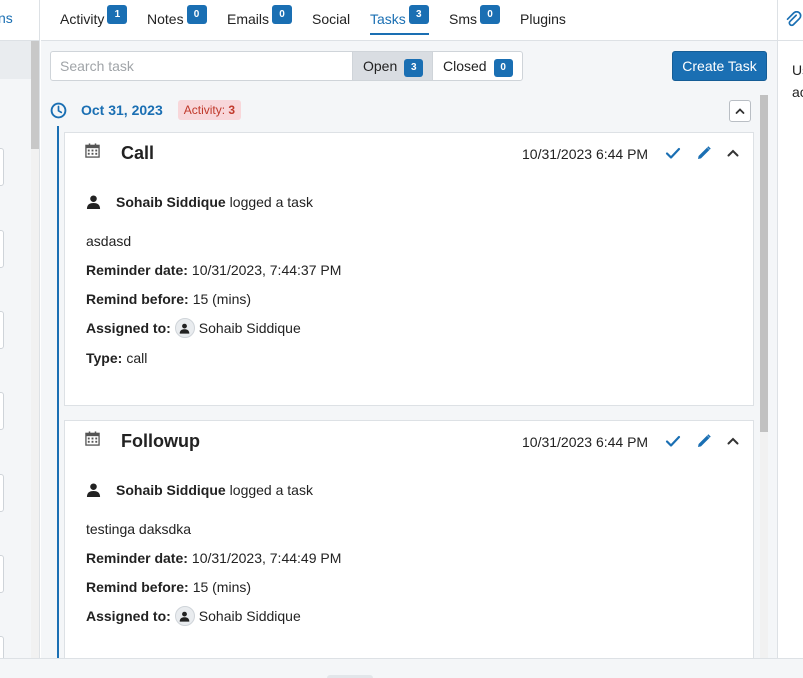  I want to click on tab-plugins: Plugins, so click(543, 19).